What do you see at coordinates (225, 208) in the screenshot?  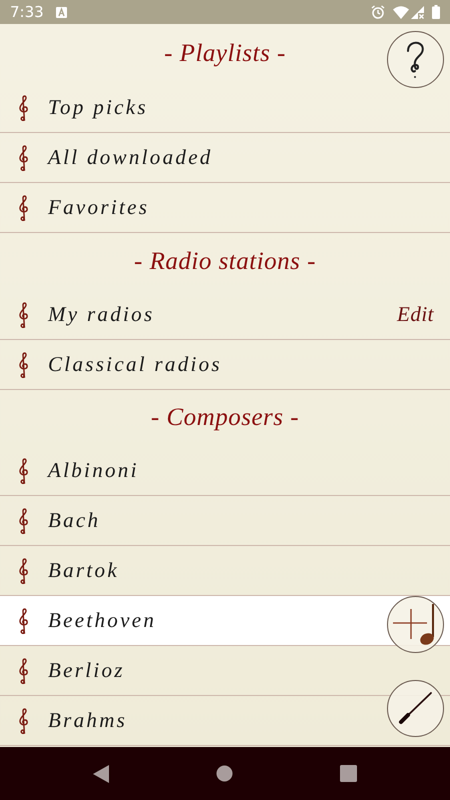 I see `list-row: Favorites` at bounding box center [225, 208].